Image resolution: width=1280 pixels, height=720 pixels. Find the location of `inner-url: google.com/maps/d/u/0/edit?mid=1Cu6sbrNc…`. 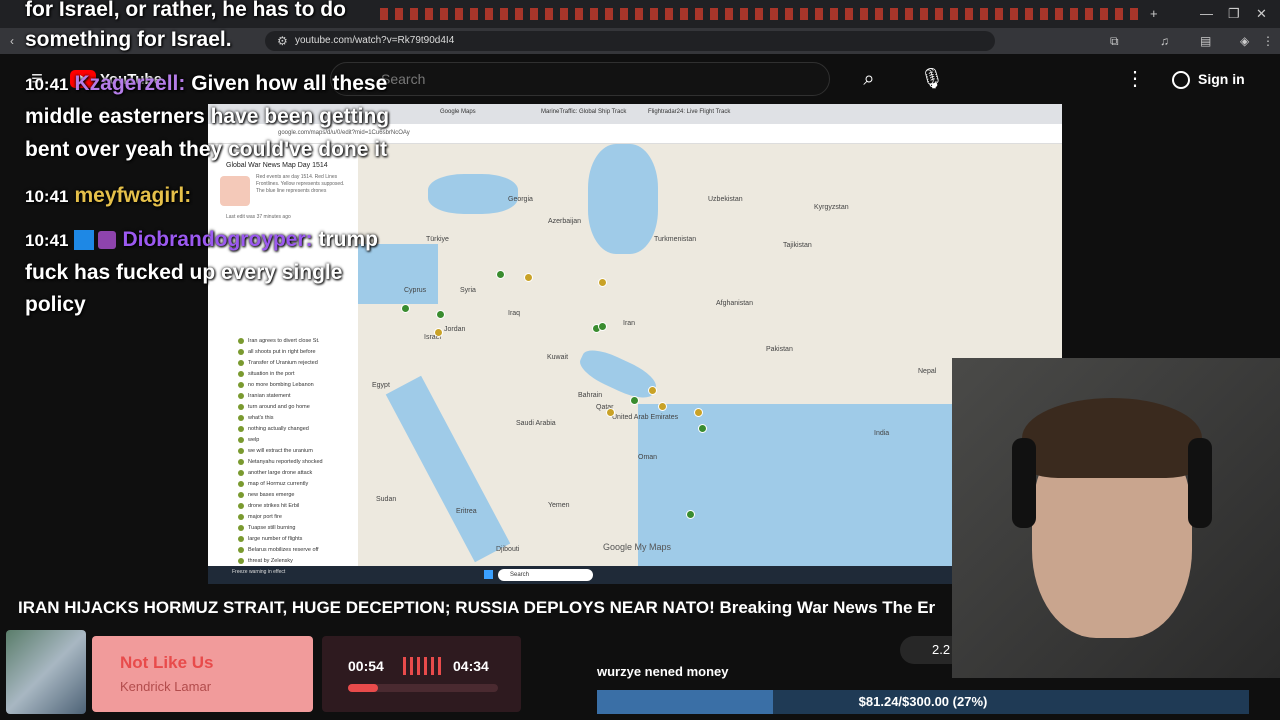

inner-url: google.com/maps/d/u/0/edit?mid=1Cu6sbrNc… is located at coordinates (344, 133).